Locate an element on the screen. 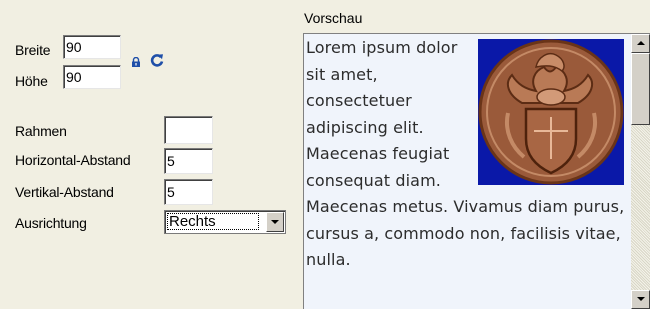 The image size is (650, 309). arrow-up-icon is located at coordinates (641, 43).